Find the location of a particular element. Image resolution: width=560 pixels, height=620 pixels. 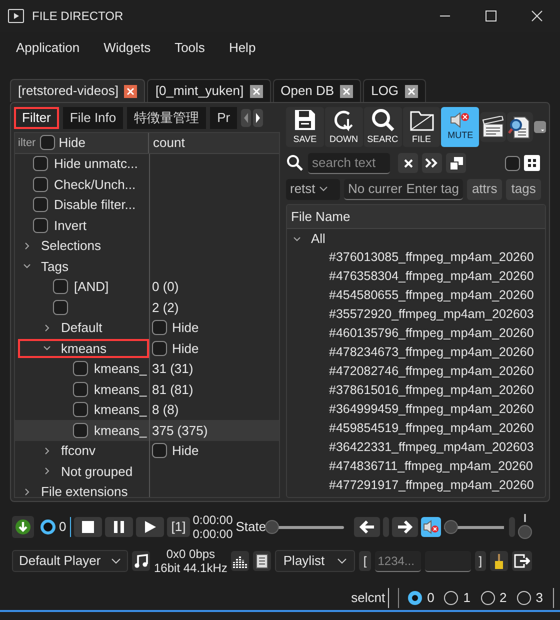

tab: [0_mint_yuken] is located at coordinates (209, 90).